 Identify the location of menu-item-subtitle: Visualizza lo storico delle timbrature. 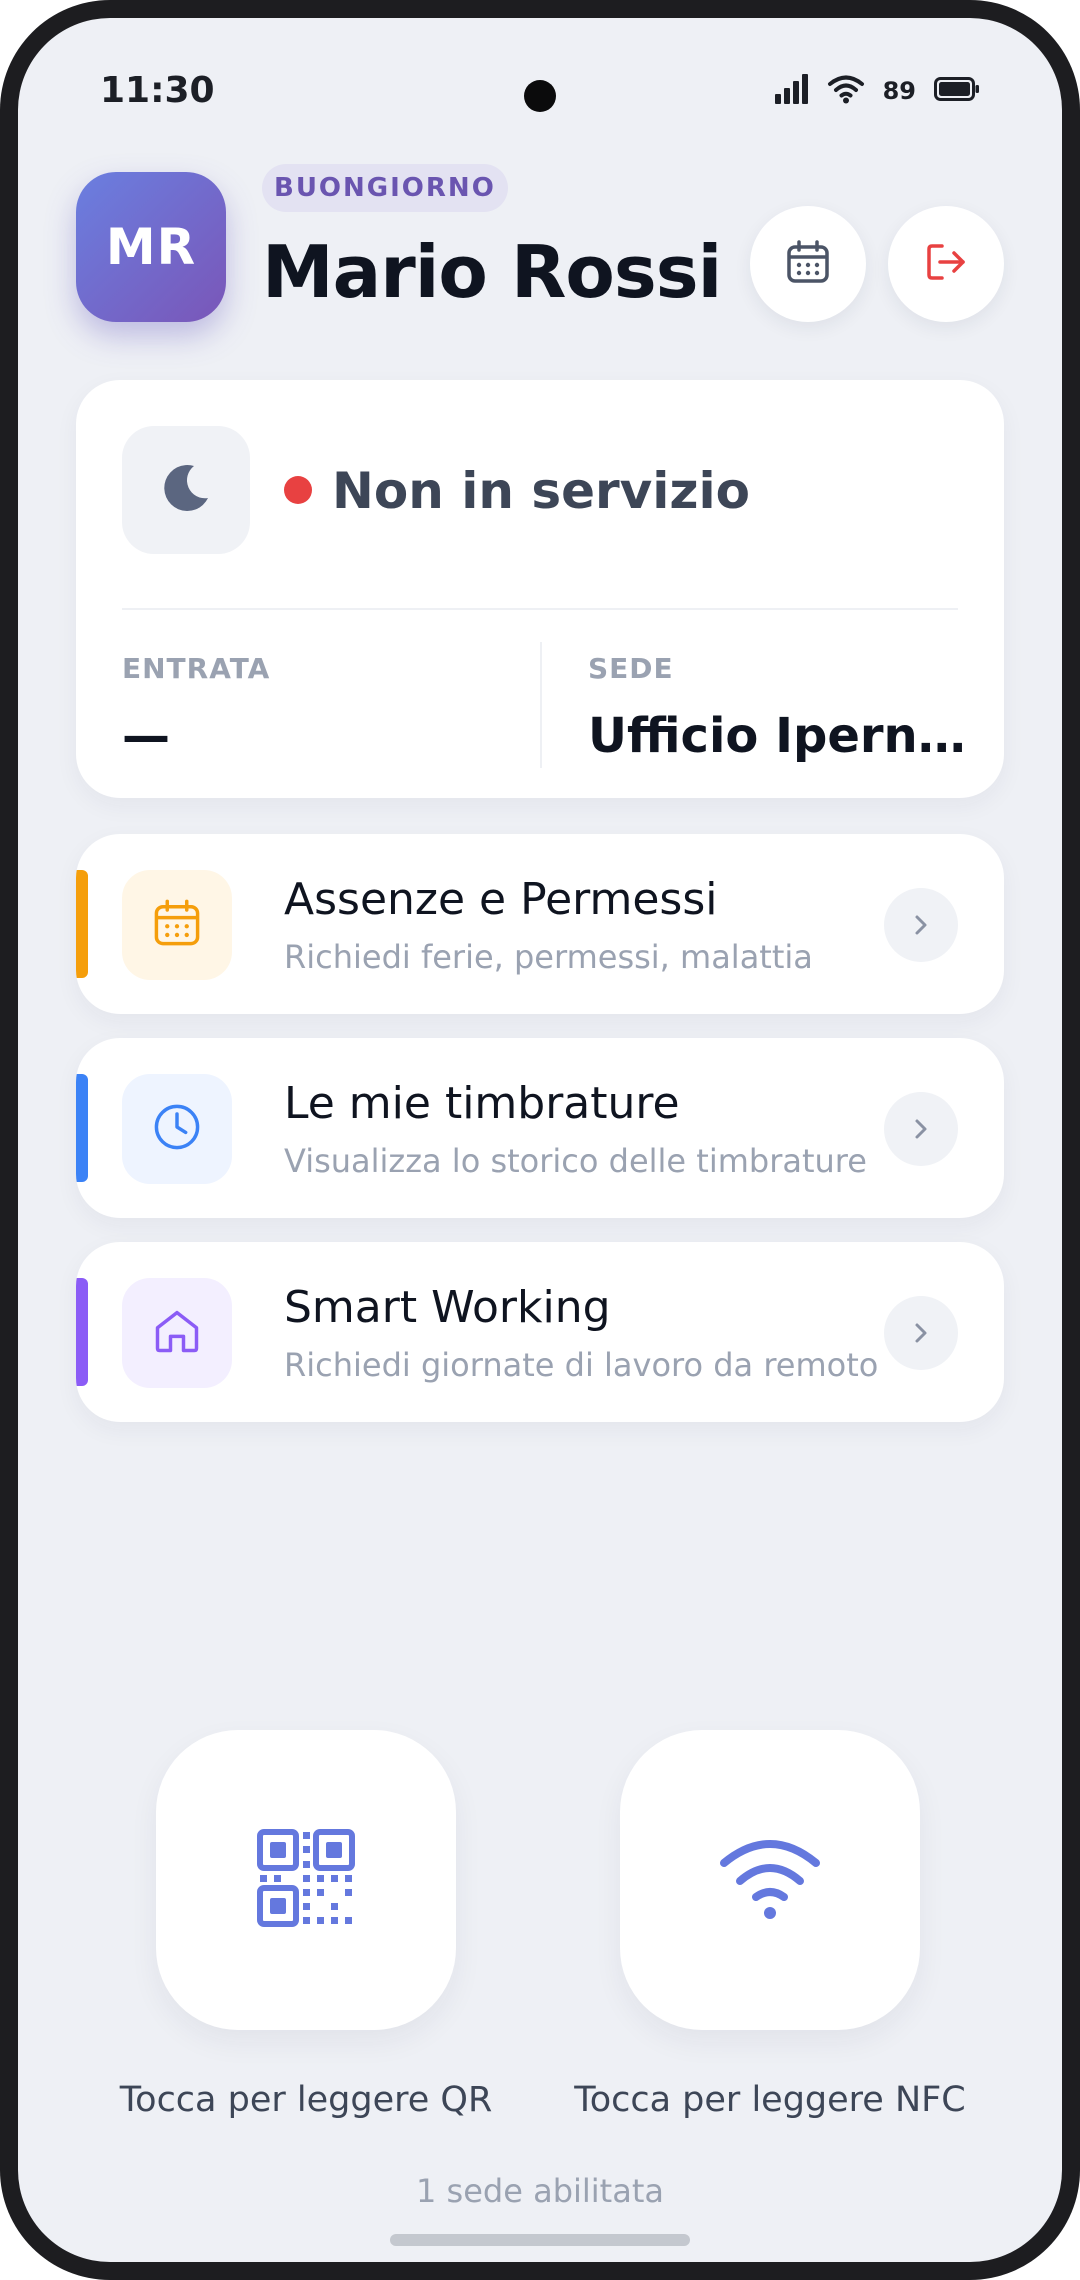
(575, 1161).